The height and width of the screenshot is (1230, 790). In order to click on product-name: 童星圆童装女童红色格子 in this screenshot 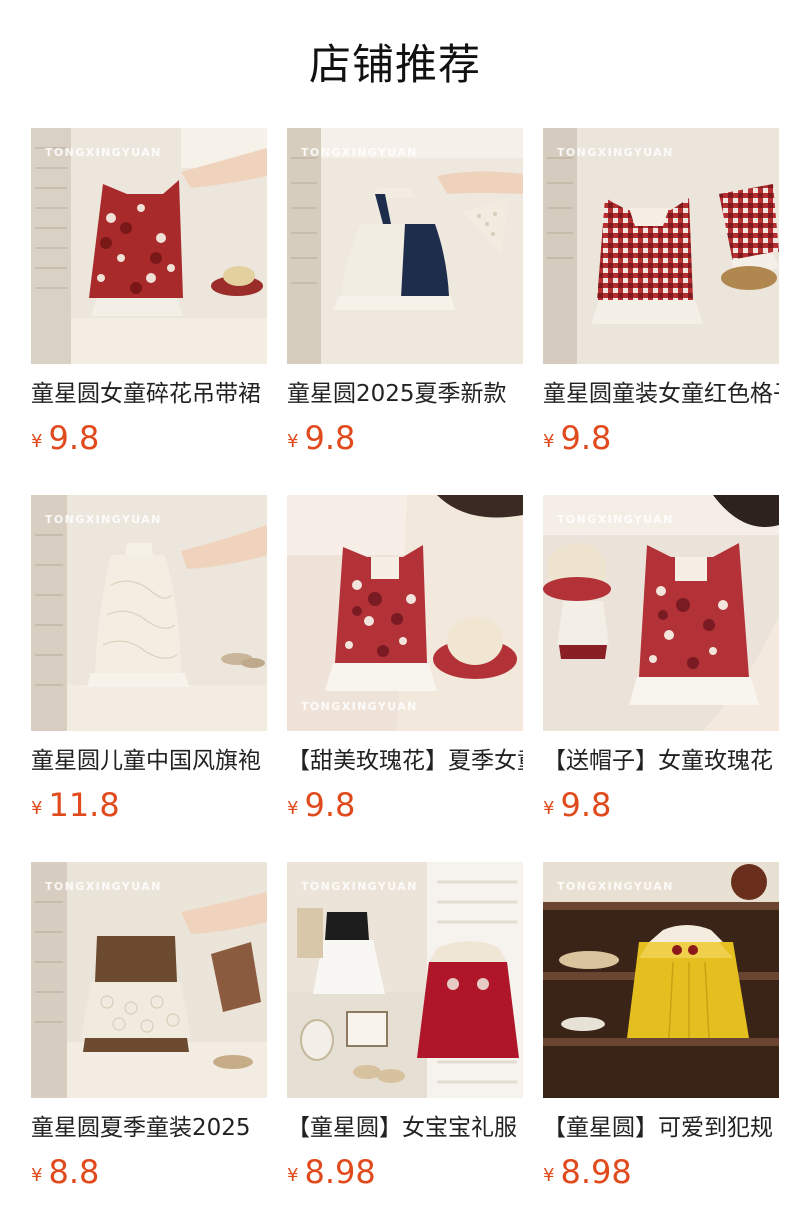, I will do `click(661, 394)`.